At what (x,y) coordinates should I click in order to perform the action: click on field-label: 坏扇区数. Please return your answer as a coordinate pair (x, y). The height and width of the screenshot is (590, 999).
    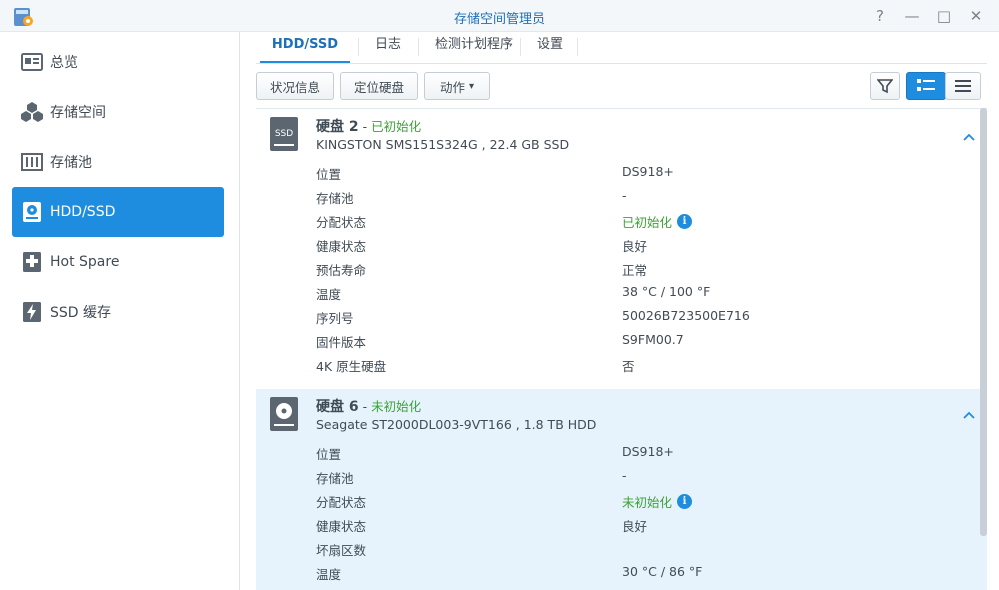
    Looking at the image, I should click on (341, 550).